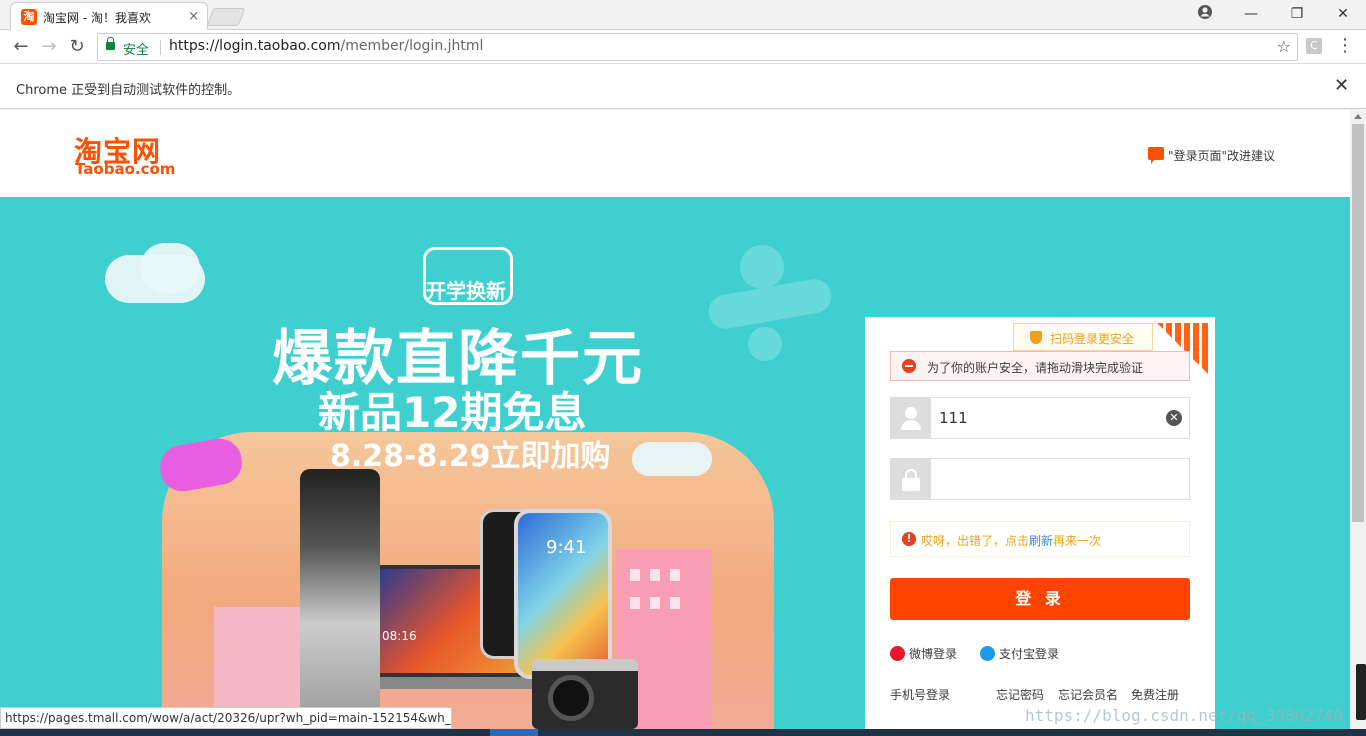 The image size is (1366, 736). What do you see at coordinates (77, 47) in the screenshot?
I see `reload-icon: ↻` at bounding box center [77, 47].